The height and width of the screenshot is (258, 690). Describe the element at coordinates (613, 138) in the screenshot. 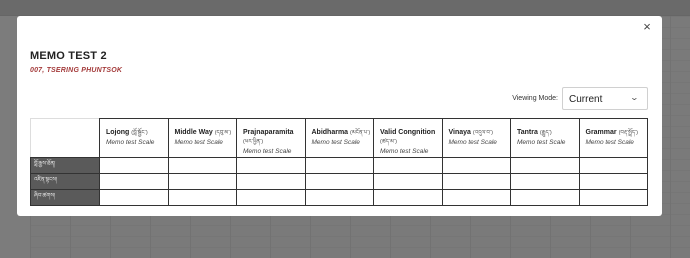

I see `column-header: Grammar (བརྡ་སྤྲོད་) Memo test Scale` at that location.